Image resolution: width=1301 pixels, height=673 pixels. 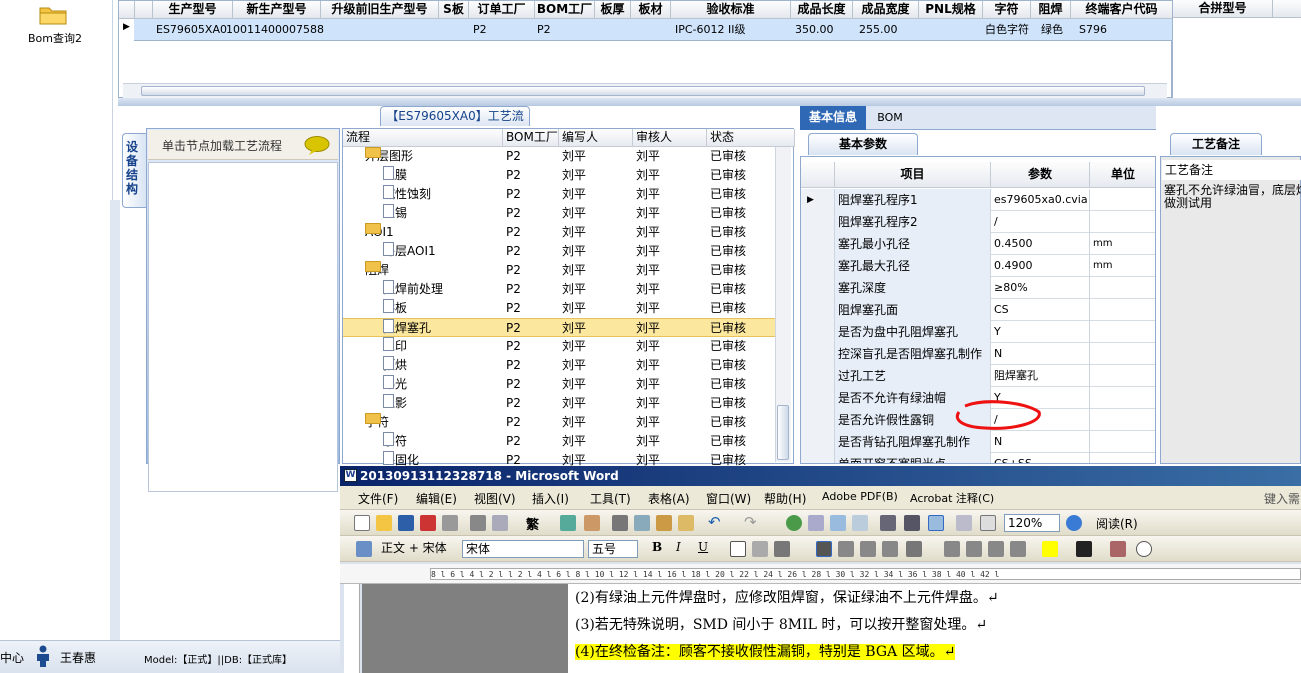 I want to click on bom-query-label: Bom查询2, so click(x=55, y=38).